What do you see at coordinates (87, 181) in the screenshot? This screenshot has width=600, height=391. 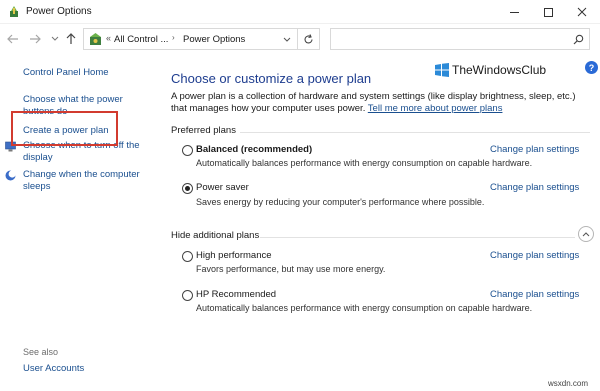 I see `sidebar-item-computer-sleeps: Change when the computer sleeps` at bounding box center [87, 181].